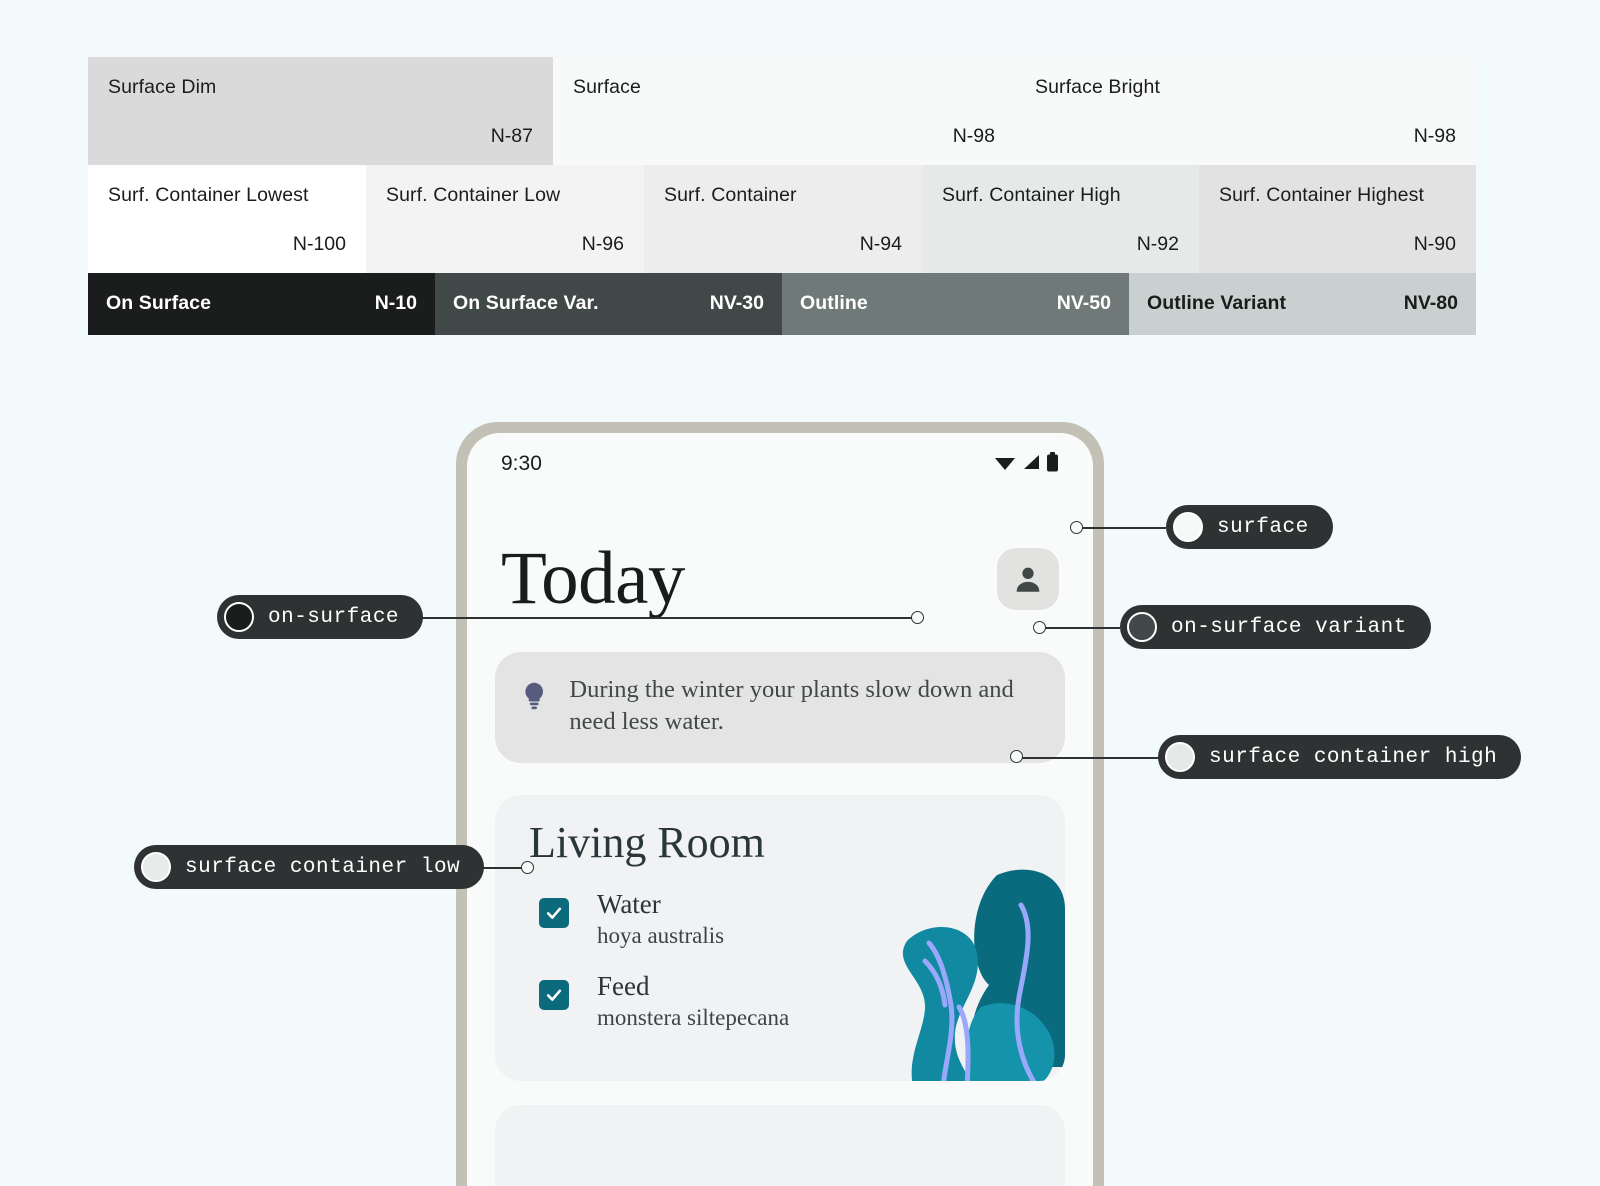 The image size is (1600, 1186). What do you see at coordinates (955, 304) in the screenshot?
I see `swatch-outline: Outline NV-50` at bounding box center [955, 304].